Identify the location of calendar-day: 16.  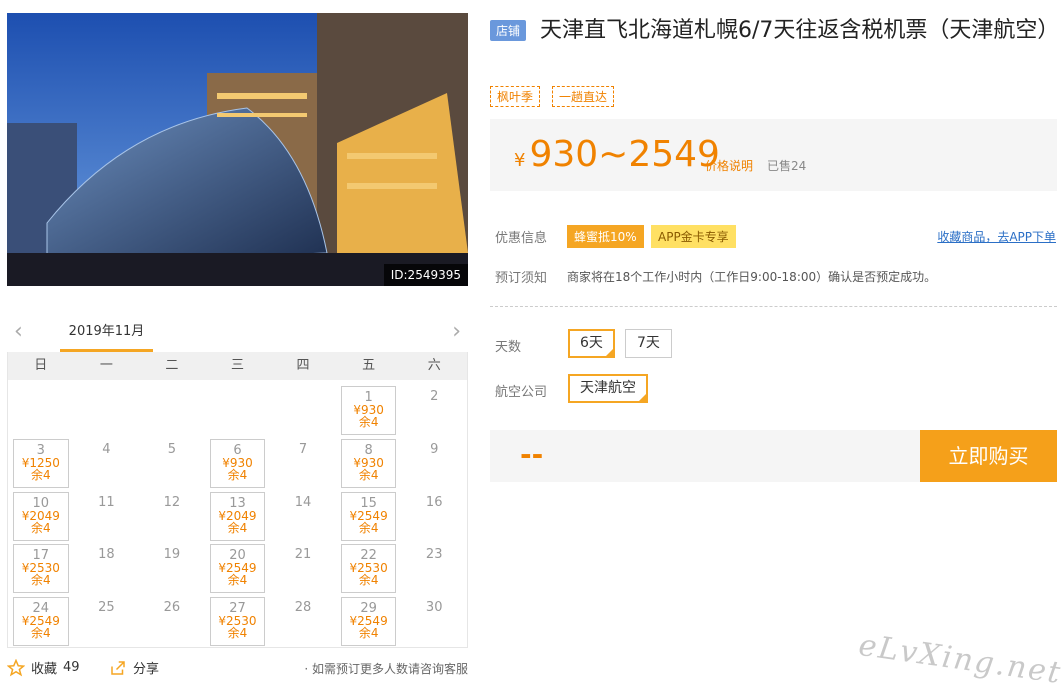
(434, 516).